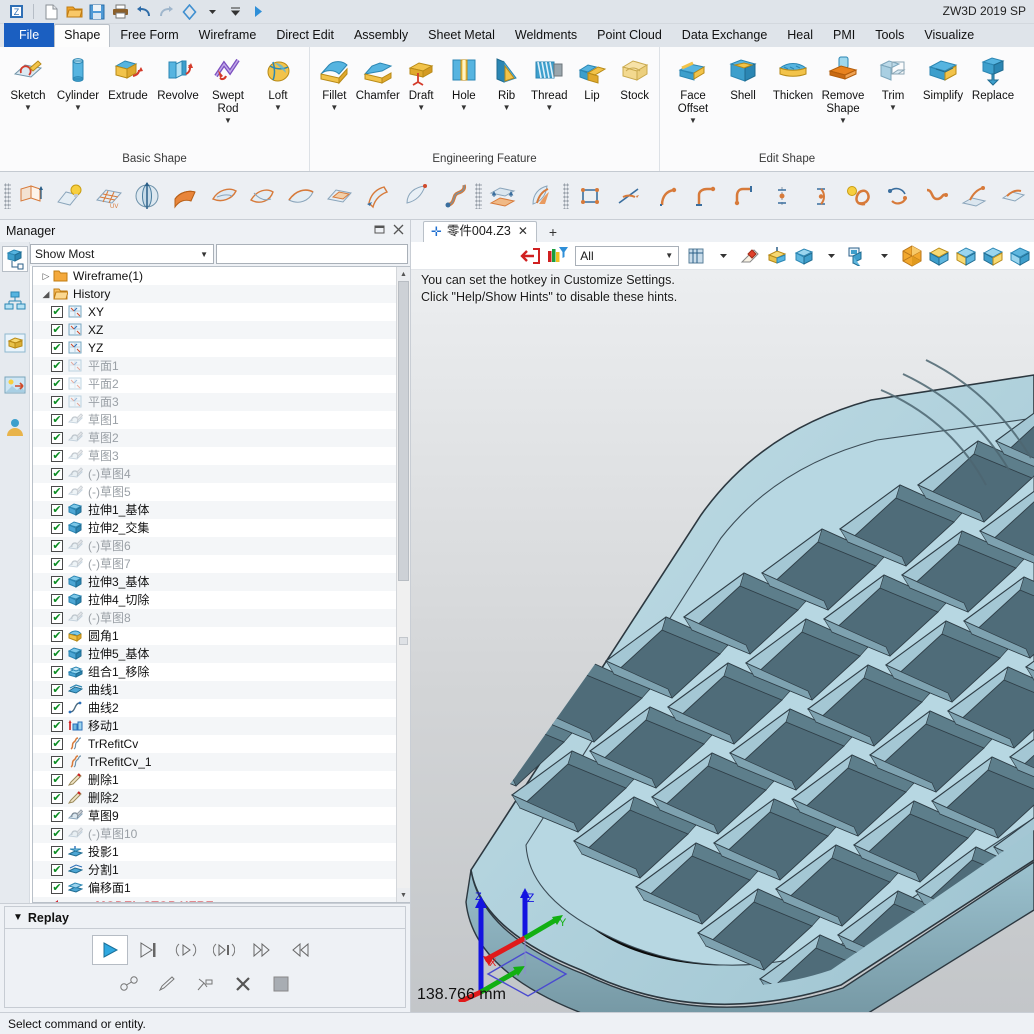 This screenshot has width=1034, height=1034. What do you see at coordinates (224, 950) in the screenshot?
I see `play-to-button` at bounding box center [224, 950].